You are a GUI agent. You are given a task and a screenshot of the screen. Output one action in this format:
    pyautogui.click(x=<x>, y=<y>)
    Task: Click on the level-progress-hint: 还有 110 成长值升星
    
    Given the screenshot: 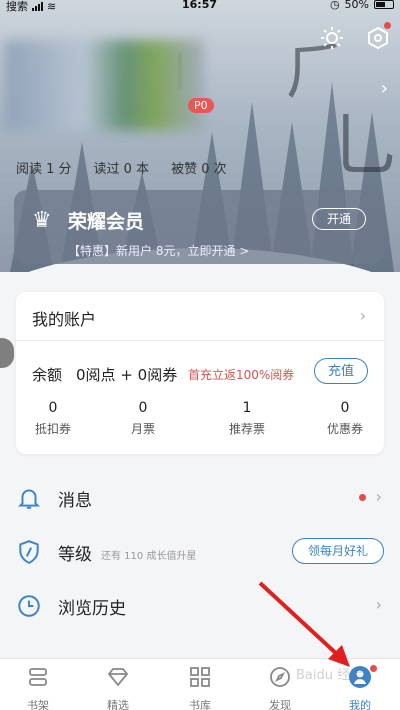 What is the action you would take?
    pyautogui.click(x=149, y=556)
    